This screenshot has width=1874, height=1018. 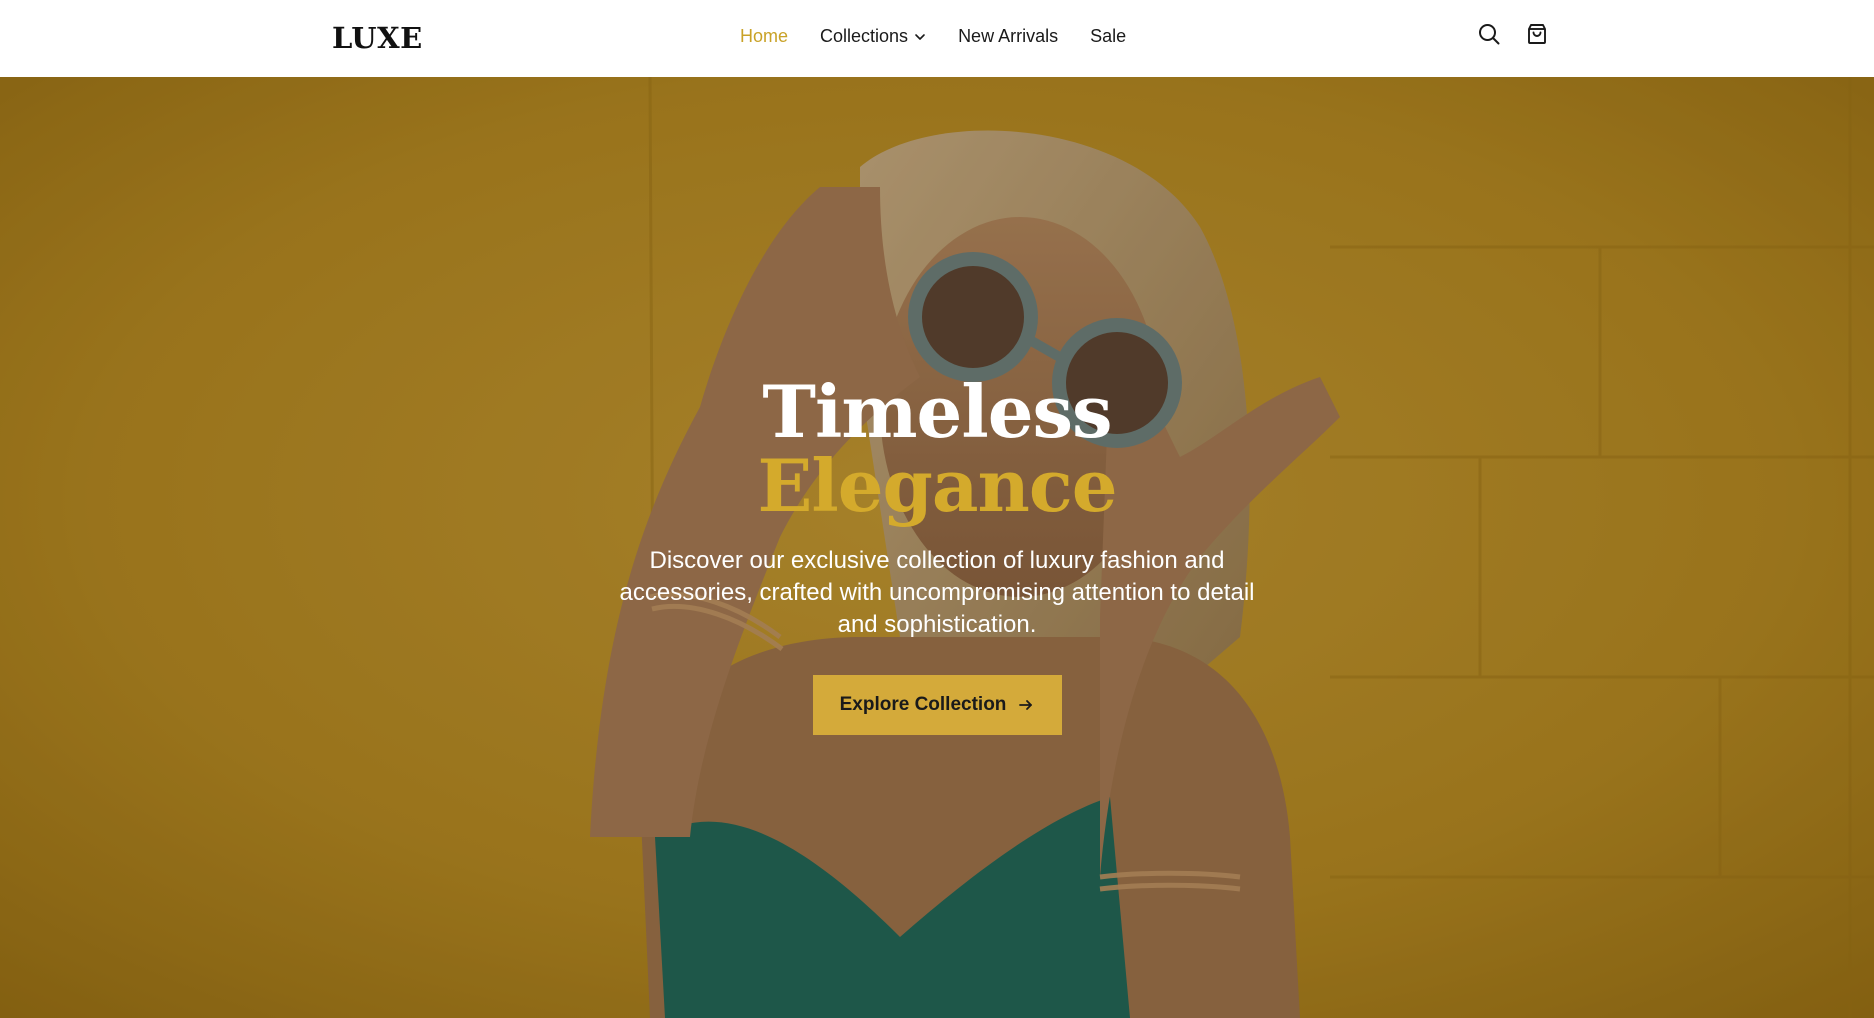 What do you see at coordinates (933, 36) in the screenshot?
I see `main-nav: Home Collections New Arrivals Sale` at bounding box center [933, 36].